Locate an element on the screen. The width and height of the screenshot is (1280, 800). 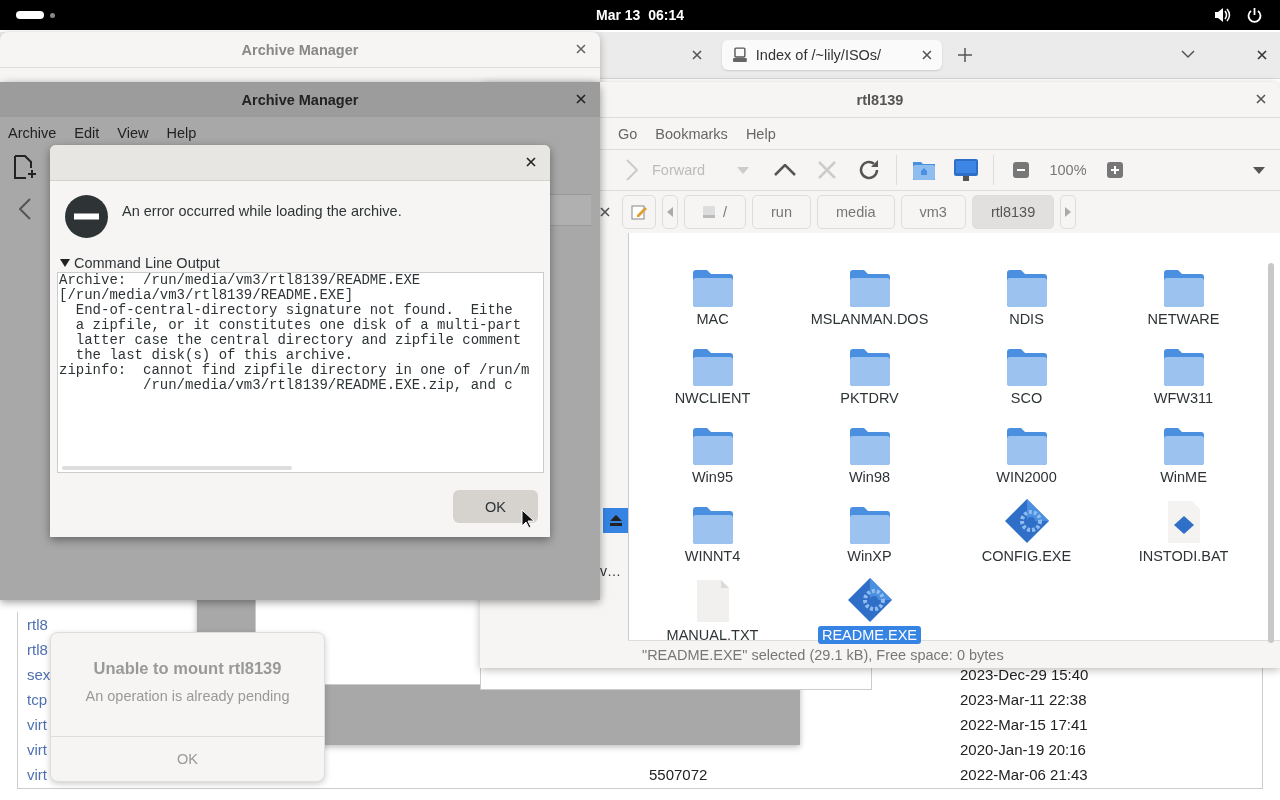
file-name: INSTODI.BAT is located at coordinates (1183, 556).